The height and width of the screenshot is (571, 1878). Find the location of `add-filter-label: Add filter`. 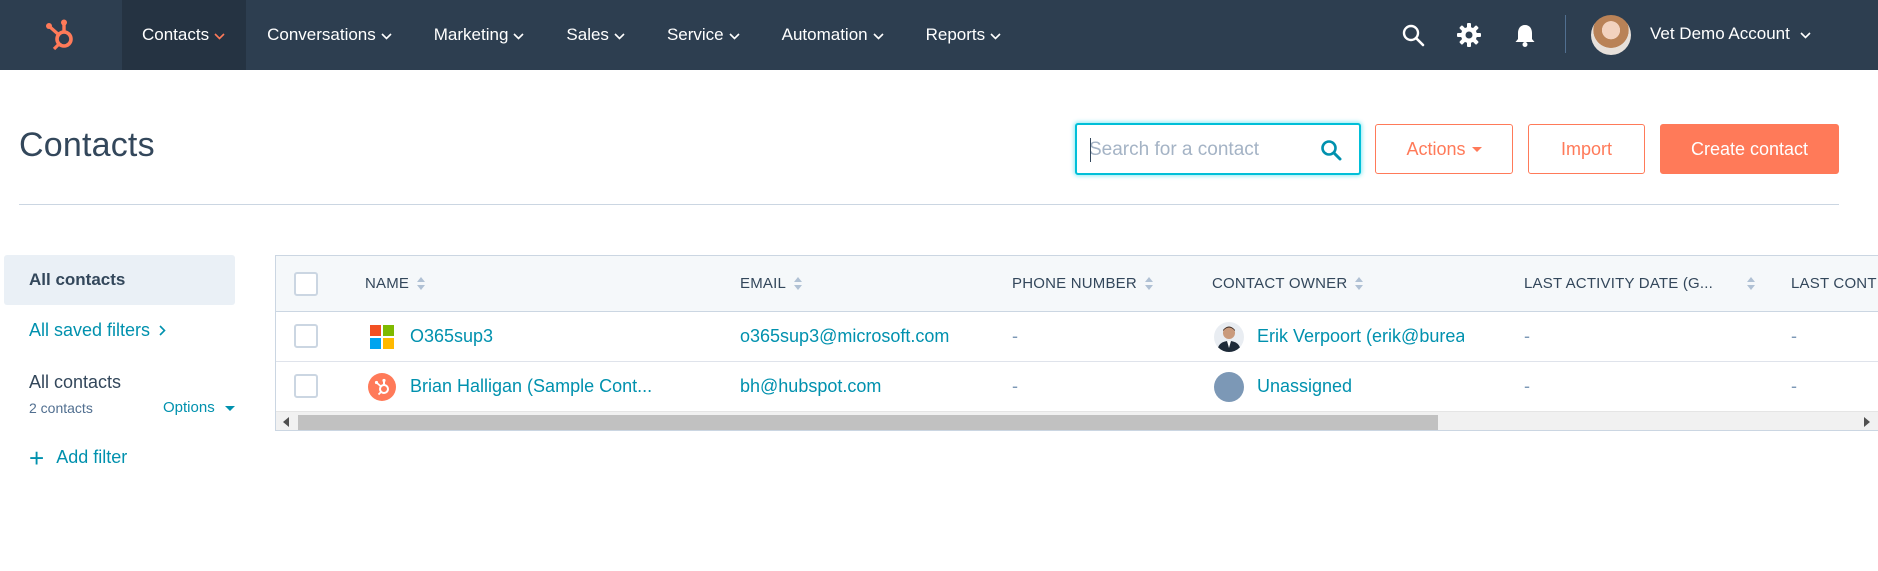

add-filter-label: Add filter is located at coordinates (92, 457).